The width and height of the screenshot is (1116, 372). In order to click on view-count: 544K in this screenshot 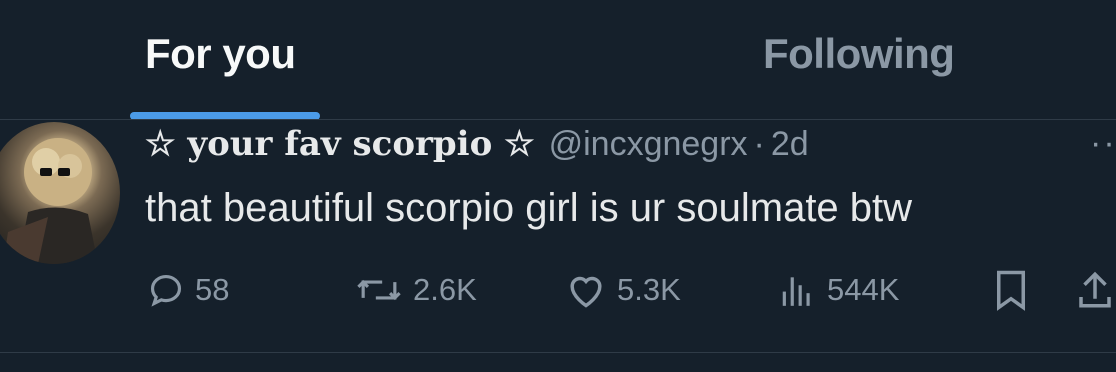, I will do `click(863, 289)`.